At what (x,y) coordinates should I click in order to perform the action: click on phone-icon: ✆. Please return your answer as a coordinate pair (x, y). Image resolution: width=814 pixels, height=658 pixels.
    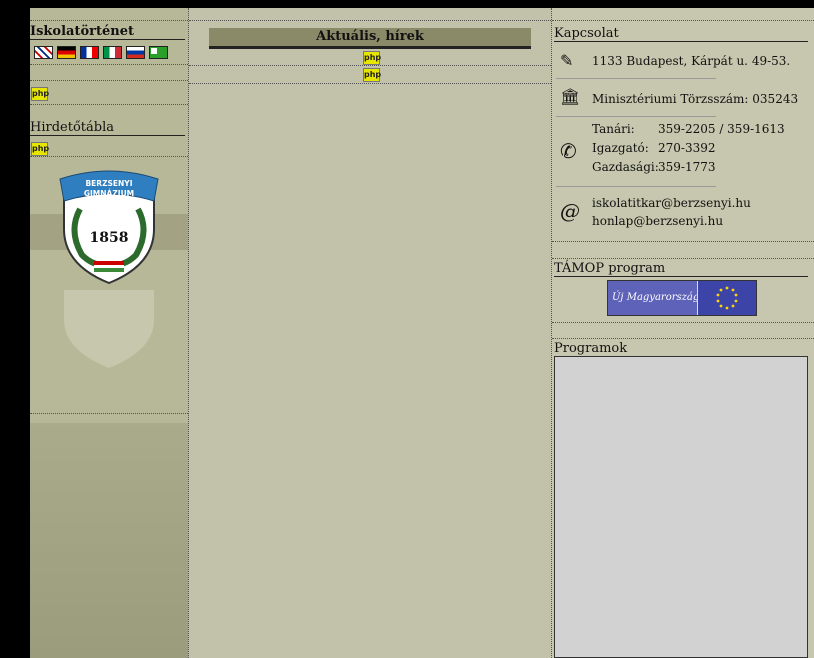
    Looking at the image, I should click on (568, 151).